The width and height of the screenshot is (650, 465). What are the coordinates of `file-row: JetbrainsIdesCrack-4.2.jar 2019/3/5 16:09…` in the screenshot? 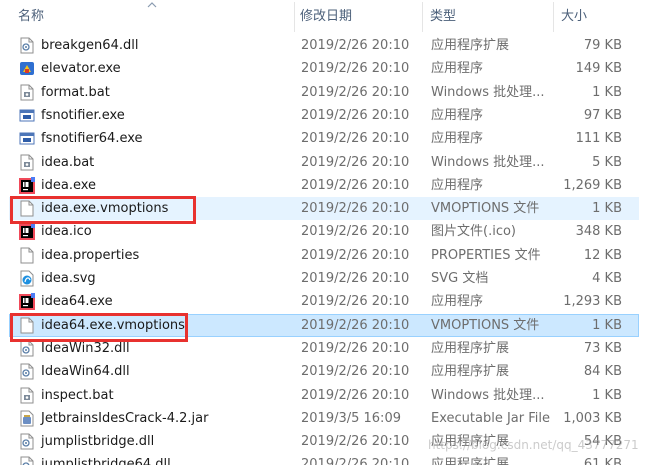 It's located at (320, 418).